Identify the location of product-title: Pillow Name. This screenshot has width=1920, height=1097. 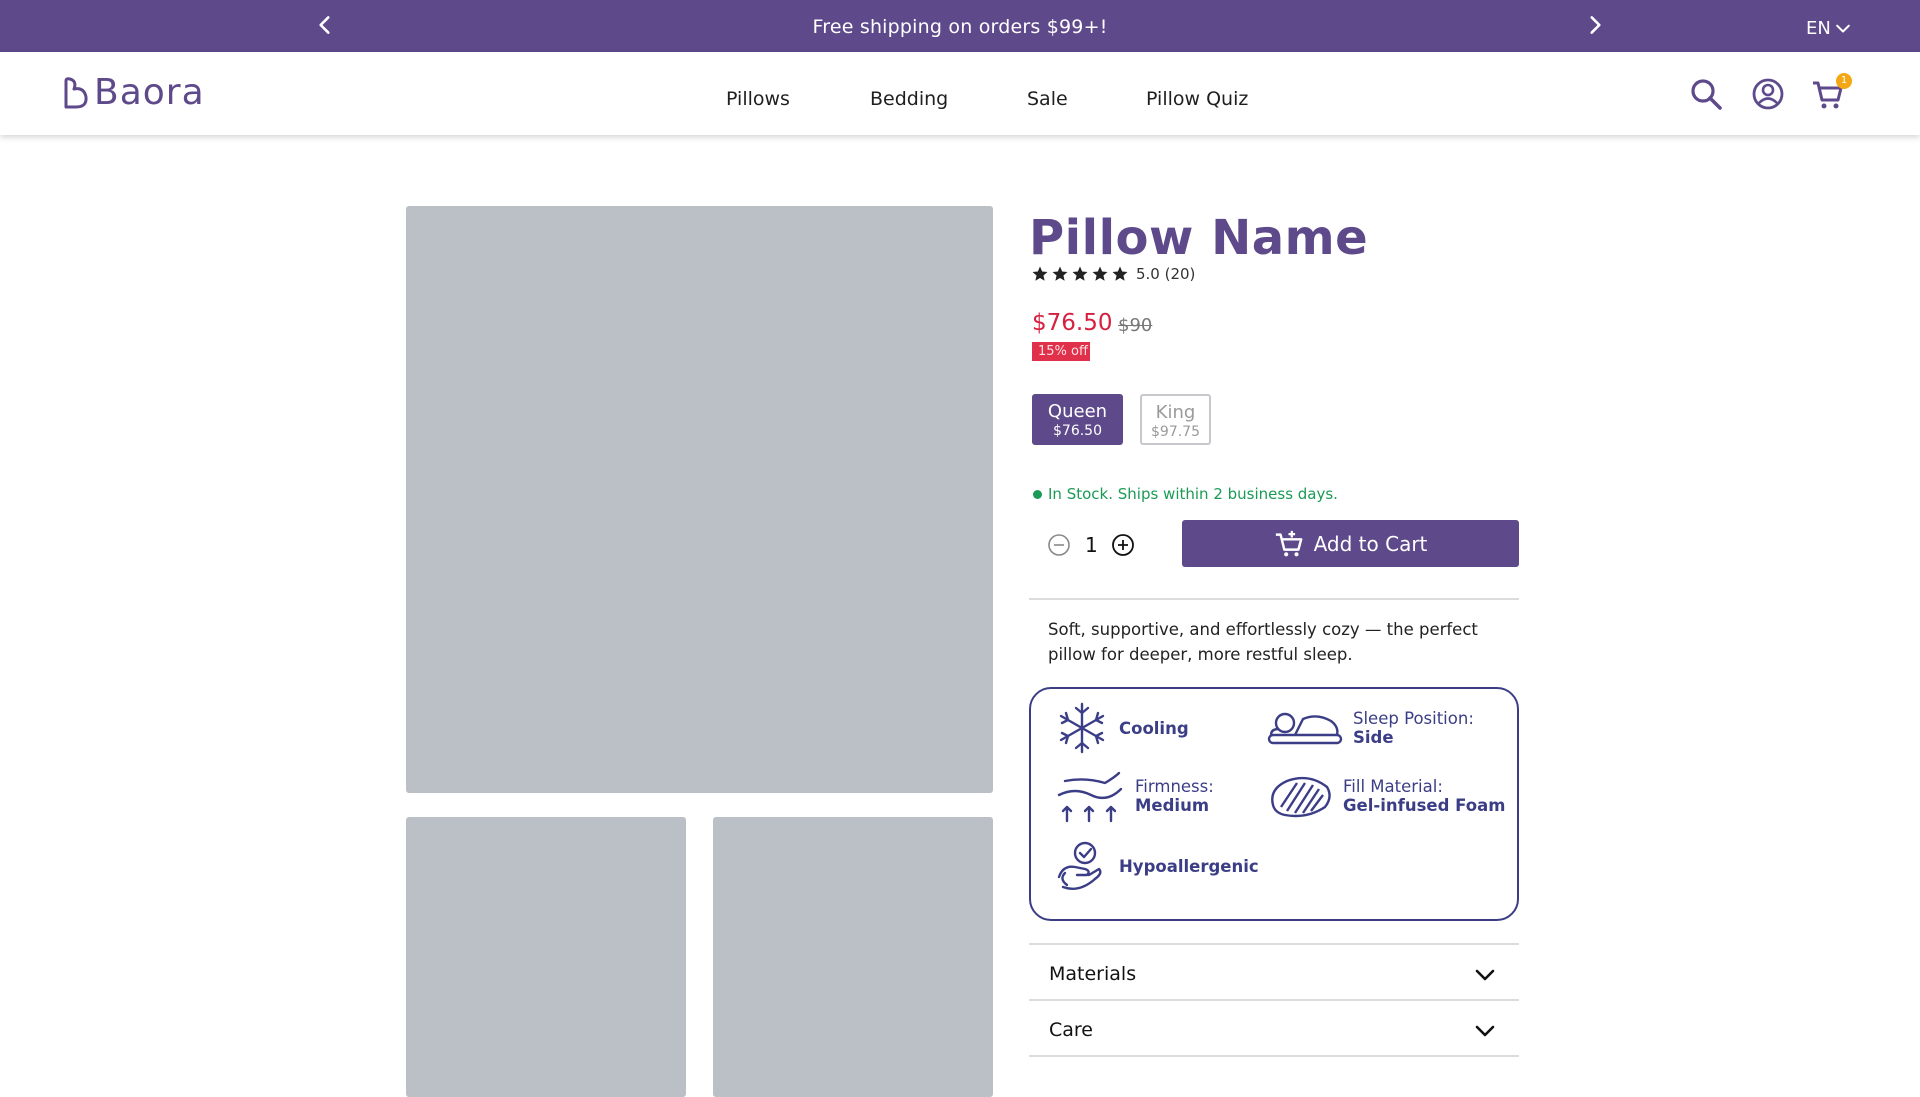
(1199, 238).